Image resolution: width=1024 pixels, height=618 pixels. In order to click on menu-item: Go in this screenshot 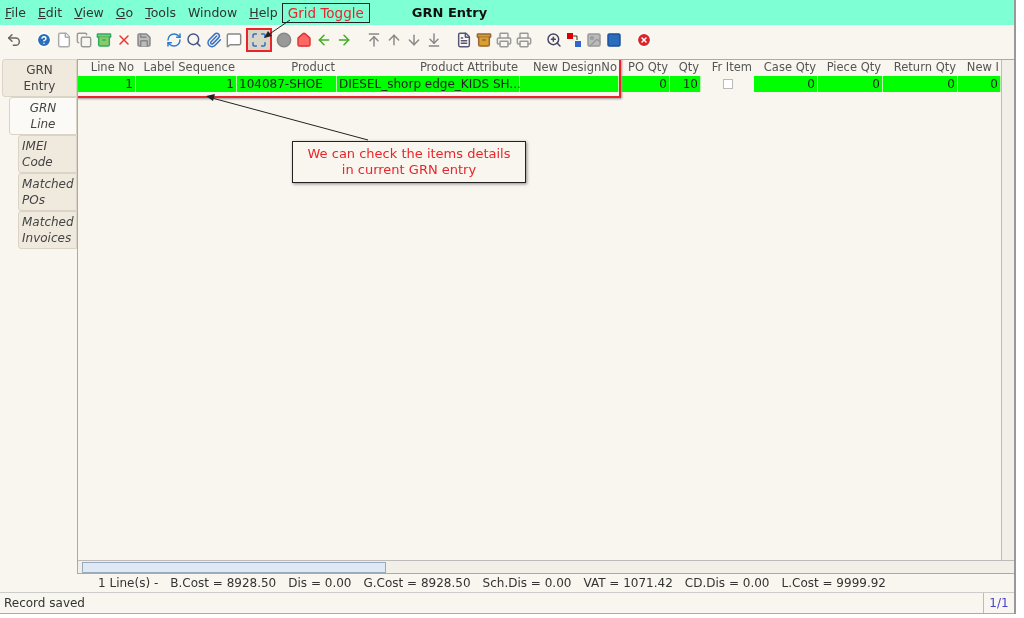, I will do `click(124, 12)`.